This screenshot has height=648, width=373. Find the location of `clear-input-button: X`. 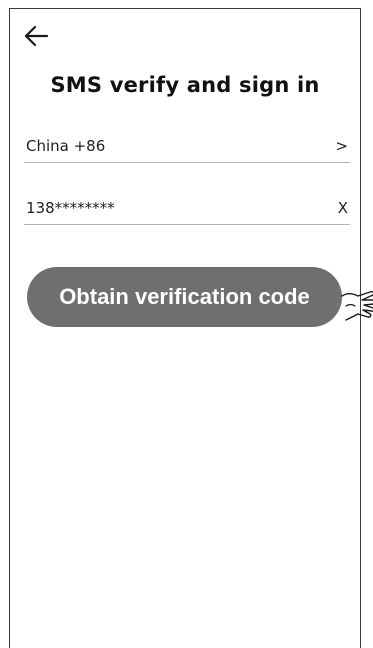

clear-input-button: X is located at coordinates (344, 208).